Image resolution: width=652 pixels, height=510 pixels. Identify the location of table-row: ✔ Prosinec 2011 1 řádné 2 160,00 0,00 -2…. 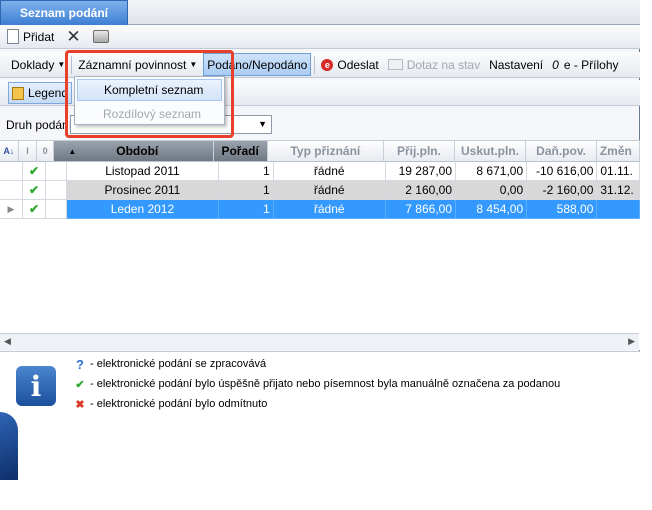
(320, 190).